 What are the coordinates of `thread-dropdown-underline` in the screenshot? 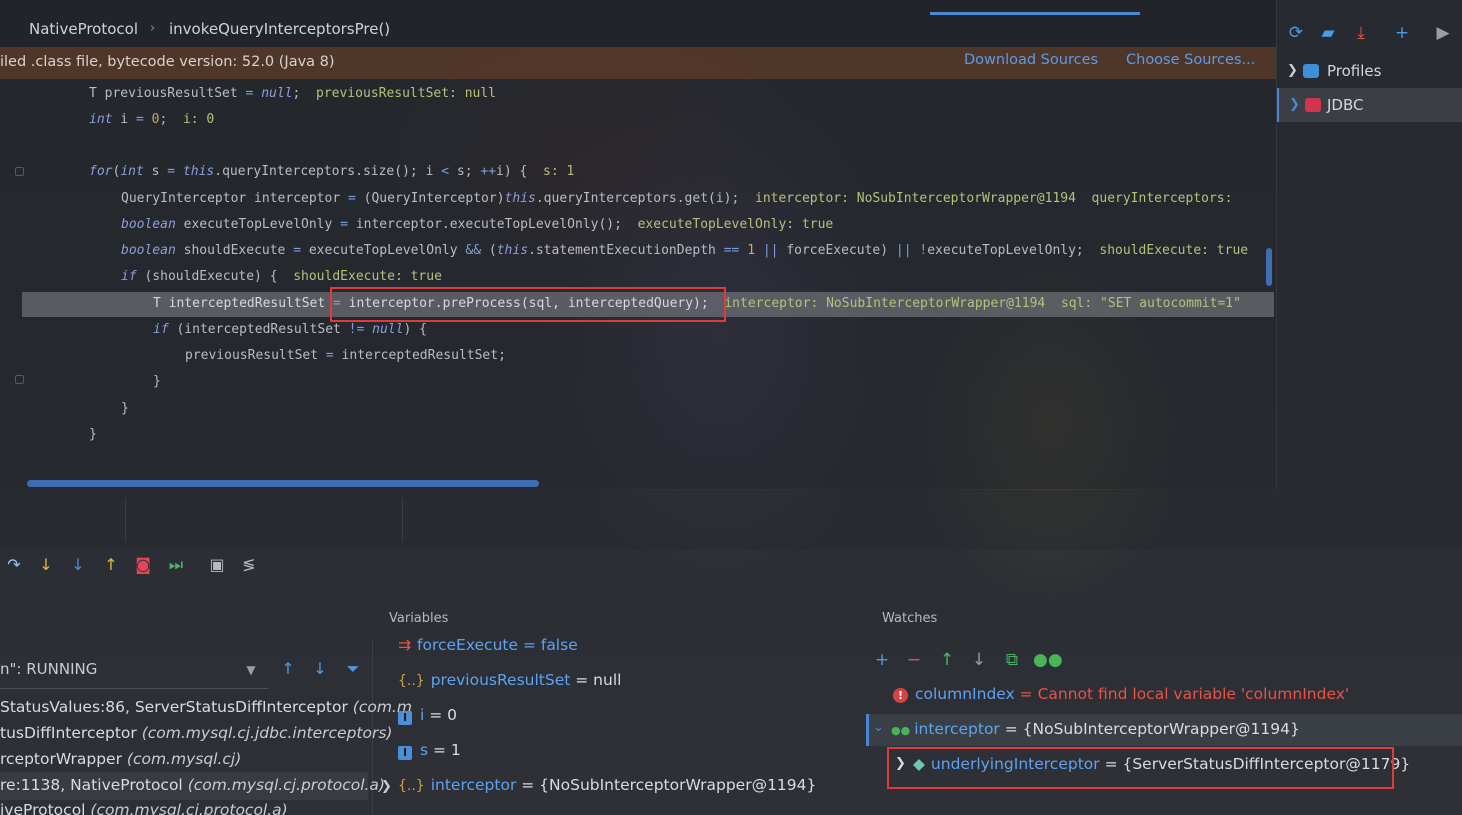 It's located at (134, 688).